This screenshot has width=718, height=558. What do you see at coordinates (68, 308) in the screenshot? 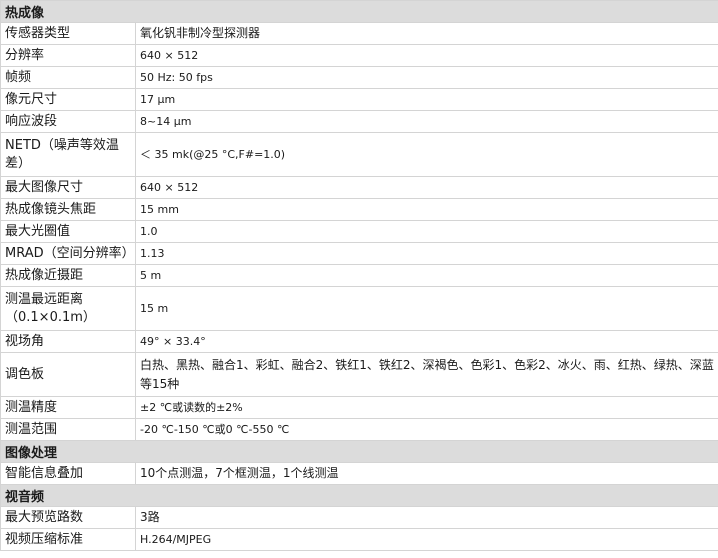
I see `spec-label: 测温最远距离（0.1×0.1m）` at bounding box center [68, 308].